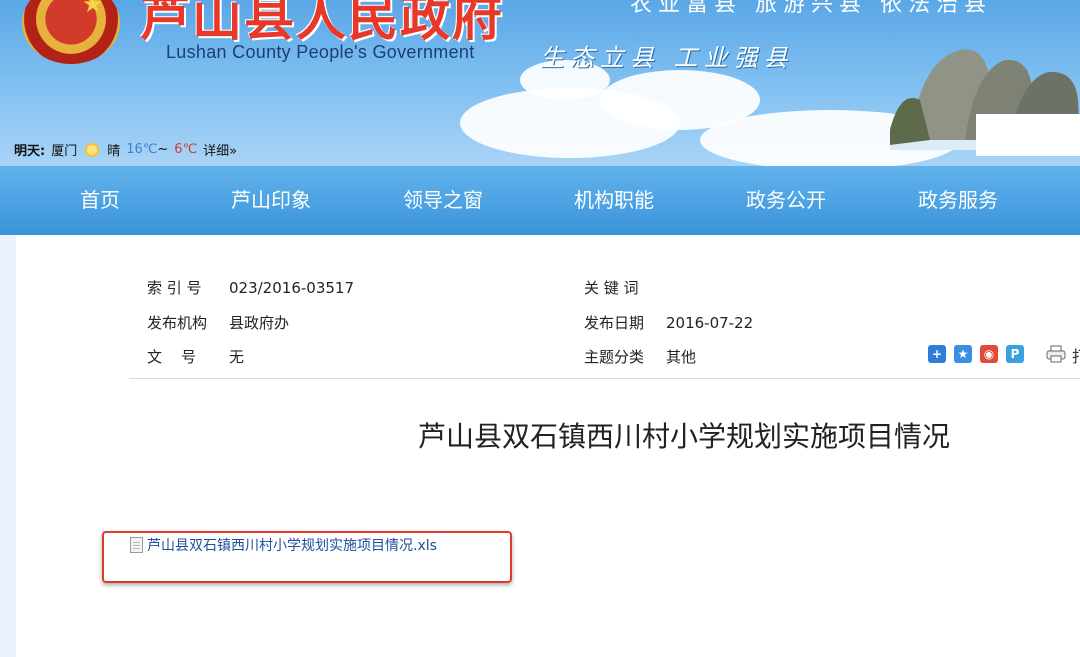 Image resolution: width=1080 pixels, height=657 pixels. What do you see at coordinates (1076, 355) in the screenshot?
I see `print-label: 打` at bounding box center [1076, 355].